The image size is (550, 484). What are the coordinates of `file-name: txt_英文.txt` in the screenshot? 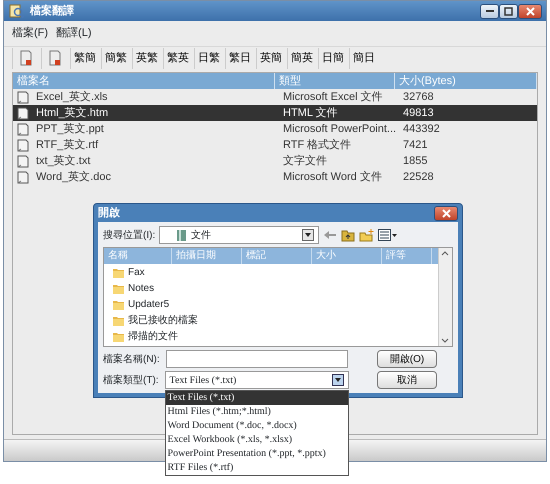 It's located at (62, 161).